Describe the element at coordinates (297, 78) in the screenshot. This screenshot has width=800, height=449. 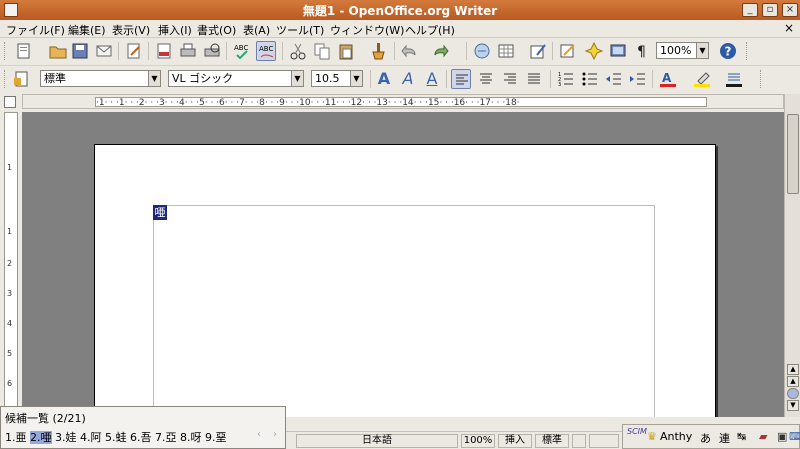
I see `chevron-down-icon: ▼` at that location.